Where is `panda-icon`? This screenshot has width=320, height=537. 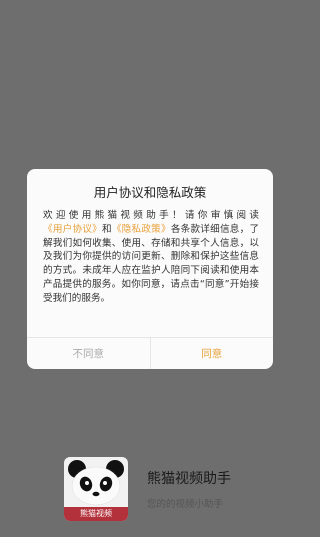 panda-icon is located at coordinates (96, 483).